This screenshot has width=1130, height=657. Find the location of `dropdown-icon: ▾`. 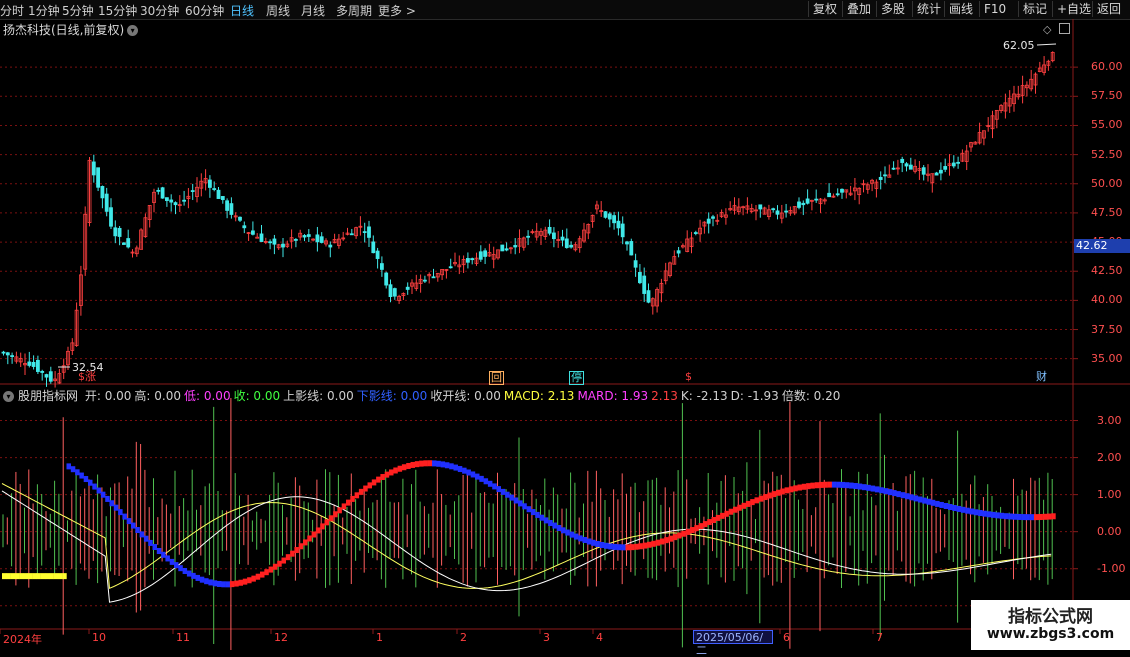

dropdown-icon: ▾ is located at coordinates (8, 396).